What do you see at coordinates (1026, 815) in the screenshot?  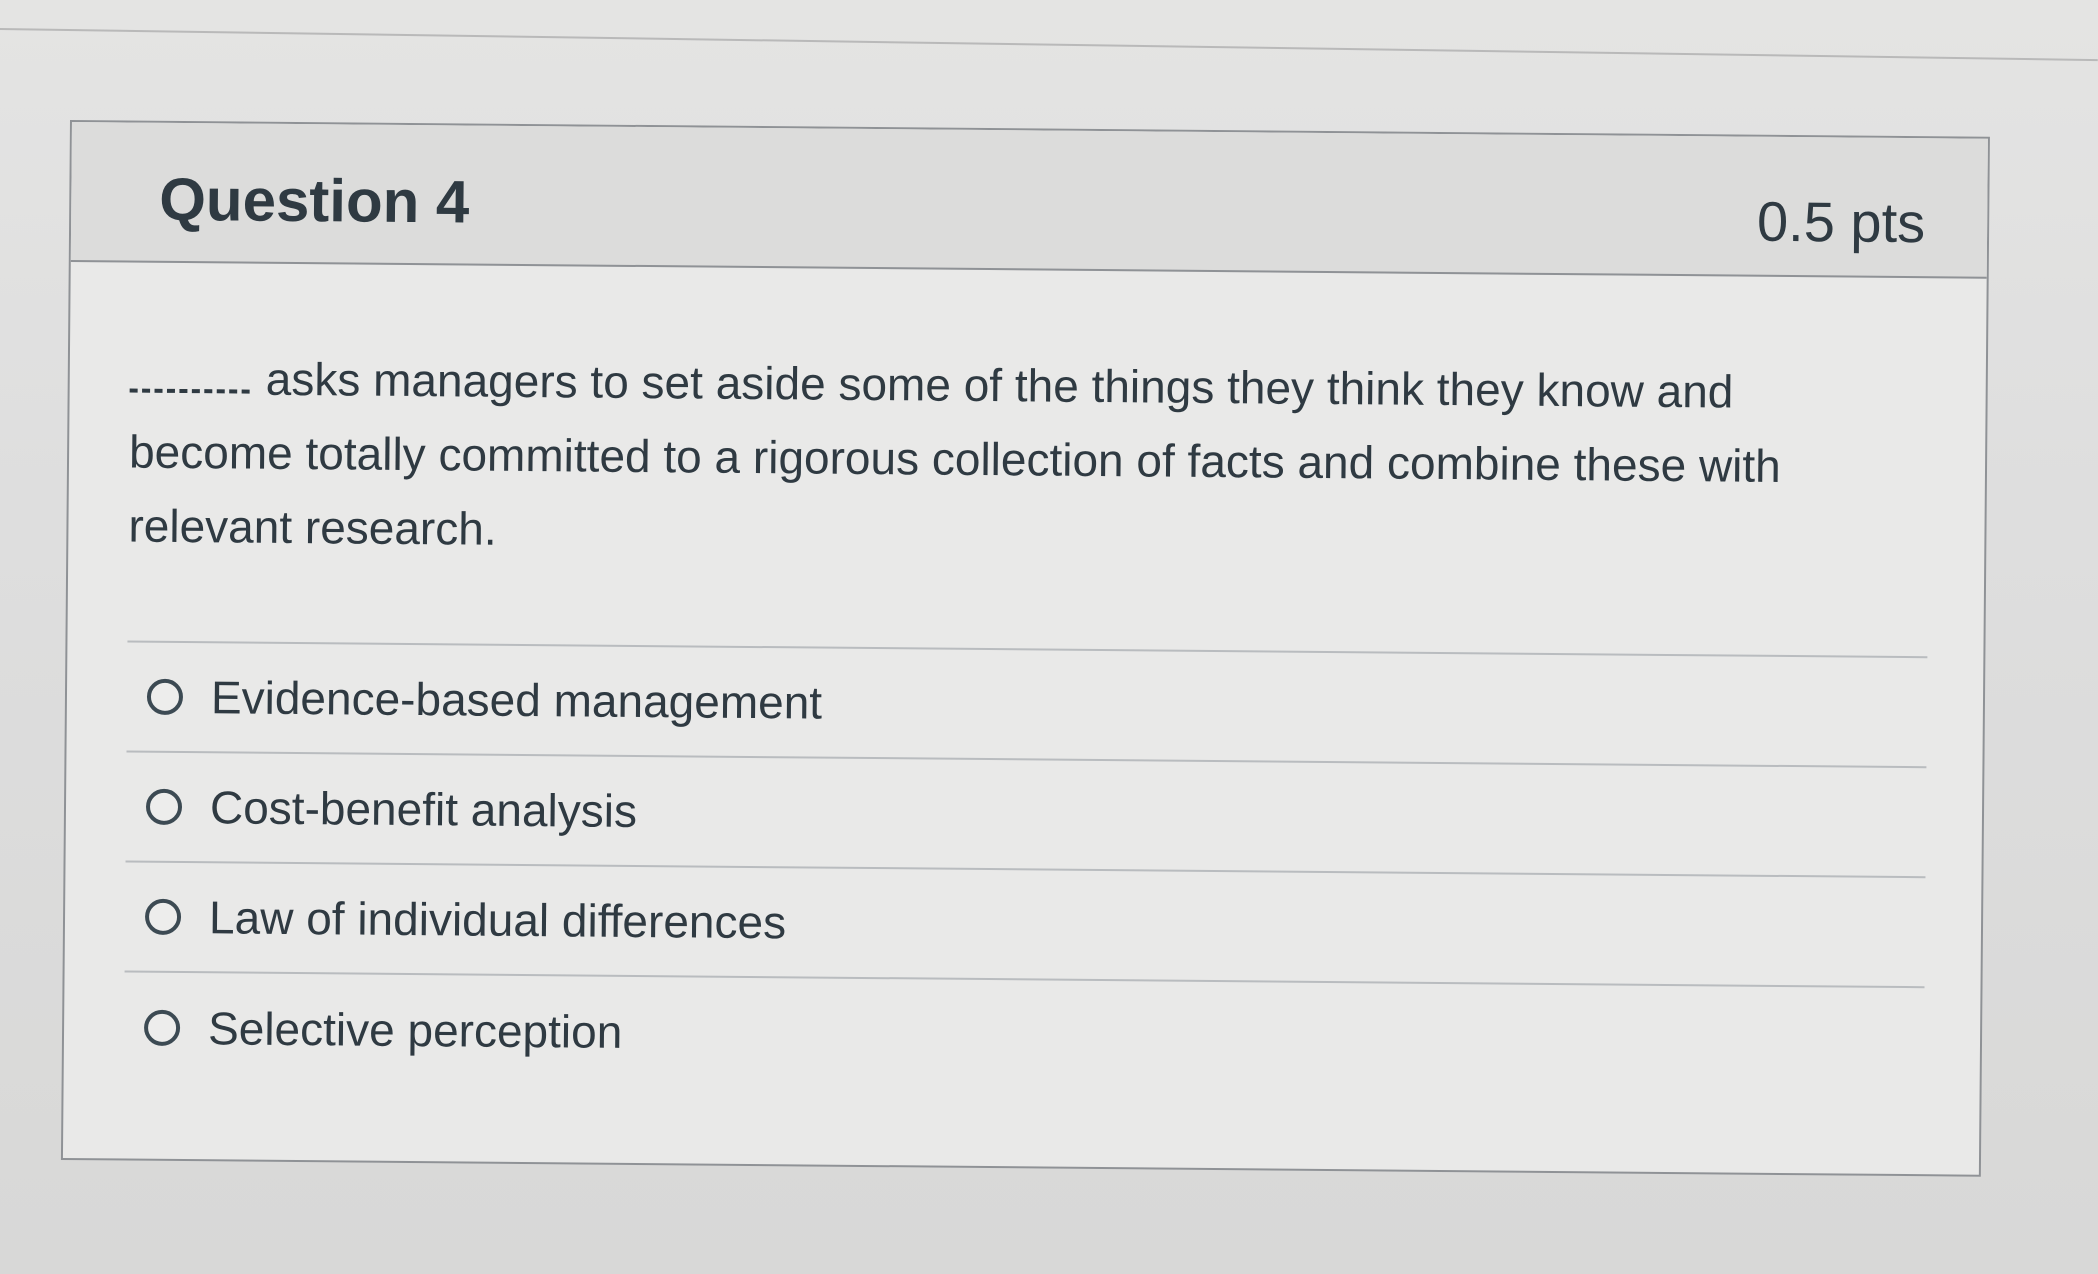 I see `answer-option-cost-benefit-analysis: Cost-benefit analysis` at bounding box center [1026, 815].